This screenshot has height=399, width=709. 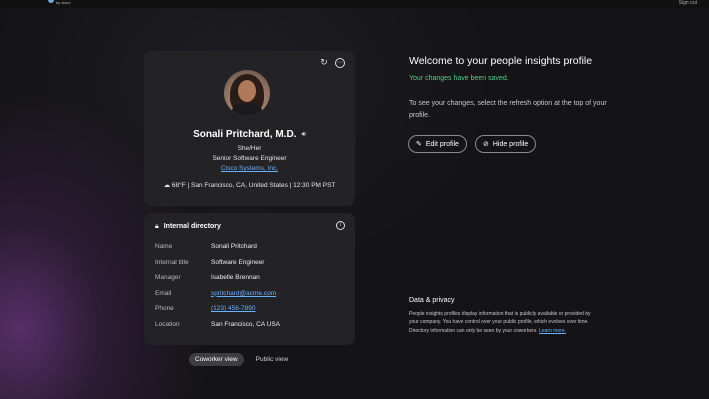 I want to click on refresh-icon: ↻, so click(x=324, y=63).